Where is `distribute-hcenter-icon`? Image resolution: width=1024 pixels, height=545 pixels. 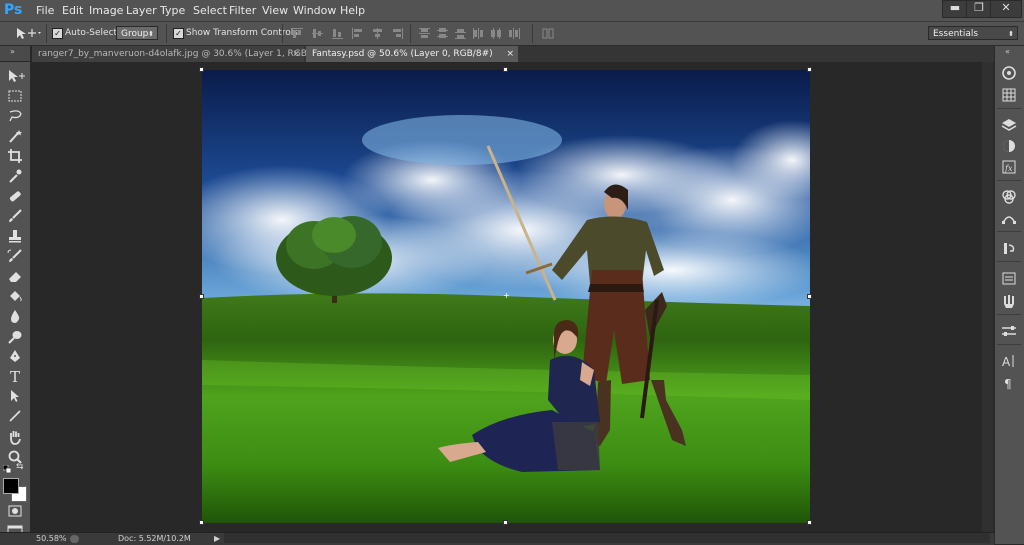
distribute-hcenter-icon is located at coordinates (496, 33).